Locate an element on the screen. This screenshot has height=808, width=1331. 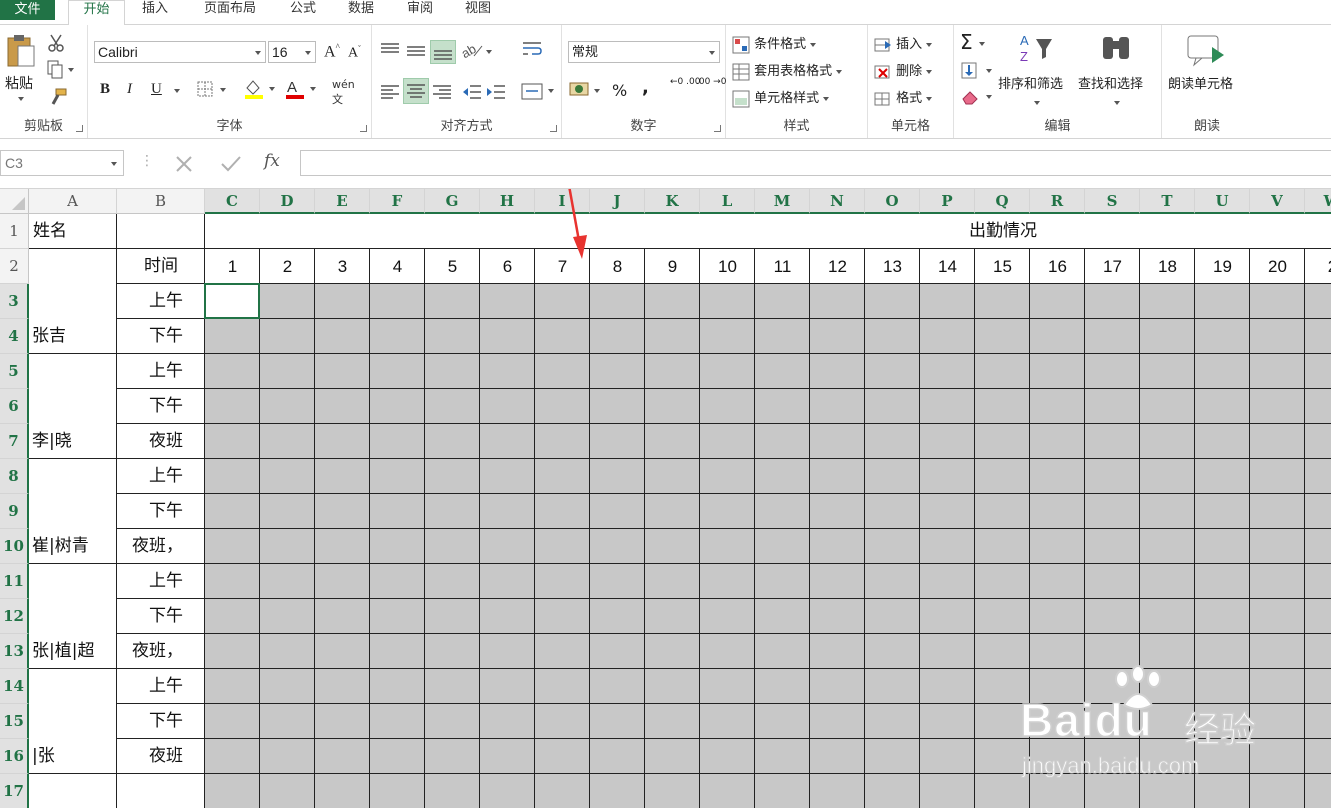
read-group-label: 朗读 is located at coordinates (1206, 126).